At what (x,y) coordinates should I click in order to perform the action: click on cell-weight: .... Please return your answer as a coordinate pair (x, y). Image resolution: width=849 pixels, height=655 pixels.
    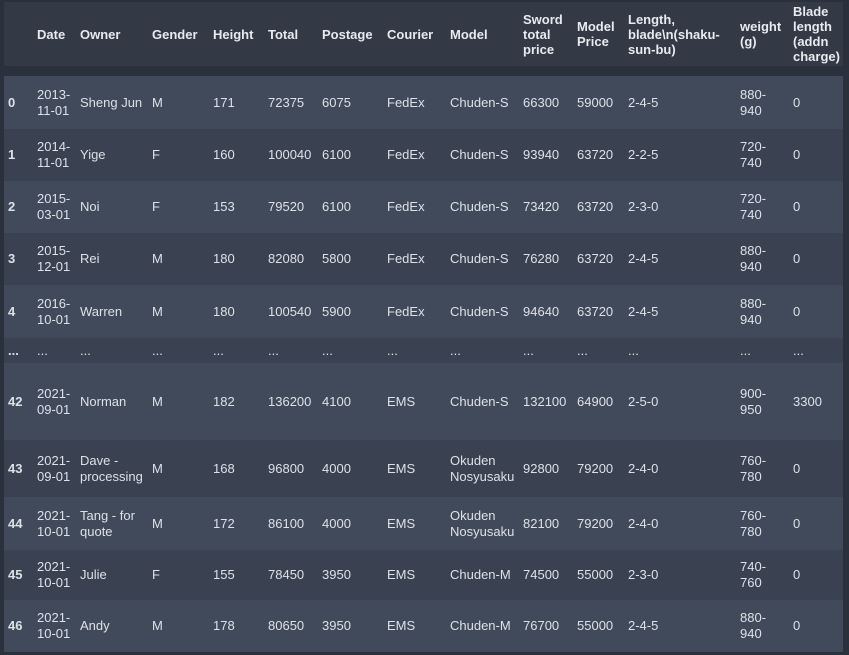
    Looking at the image, I should click on (745, 350).